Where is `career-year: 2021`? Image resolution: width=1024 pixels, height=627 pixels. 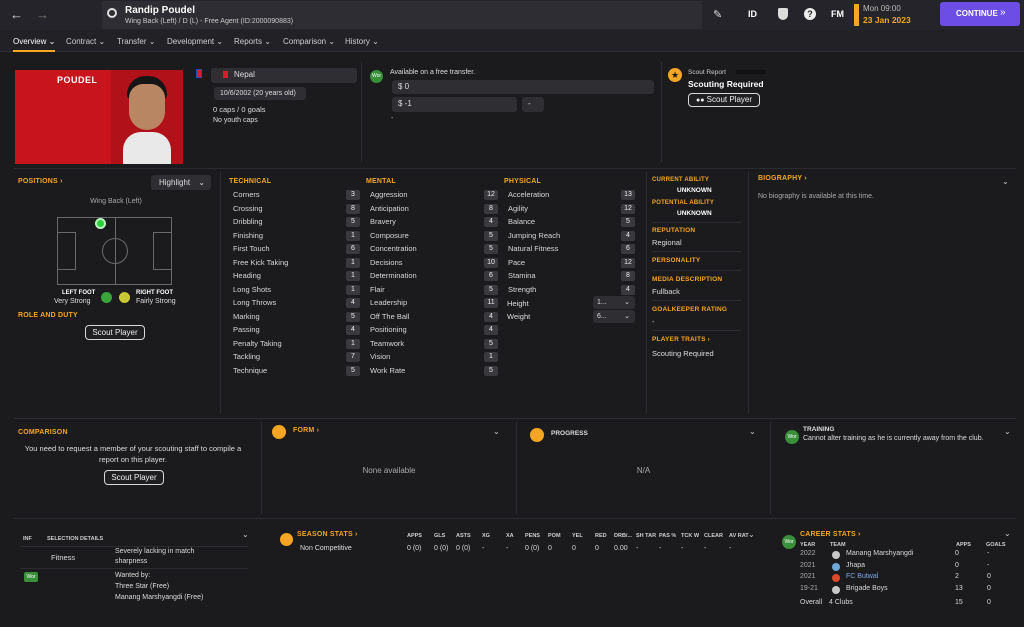 career-year: 2021 is located at coordinates (808, 565).